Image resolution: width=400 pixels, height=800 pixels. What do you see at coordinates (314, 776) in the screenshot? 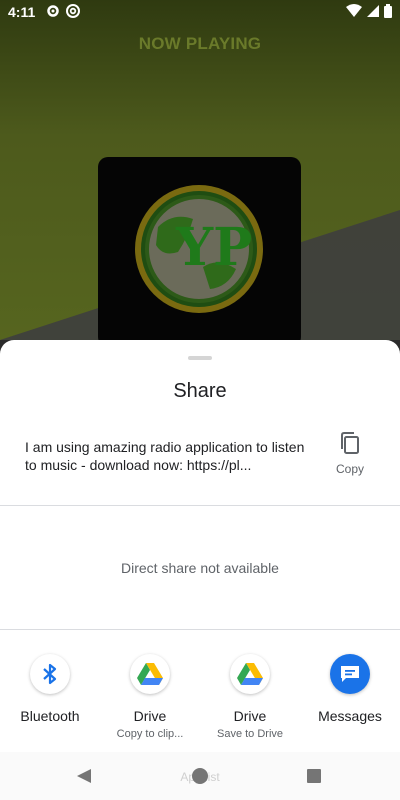
I see `recent-apps-icon` at bounding box center [314, 776].